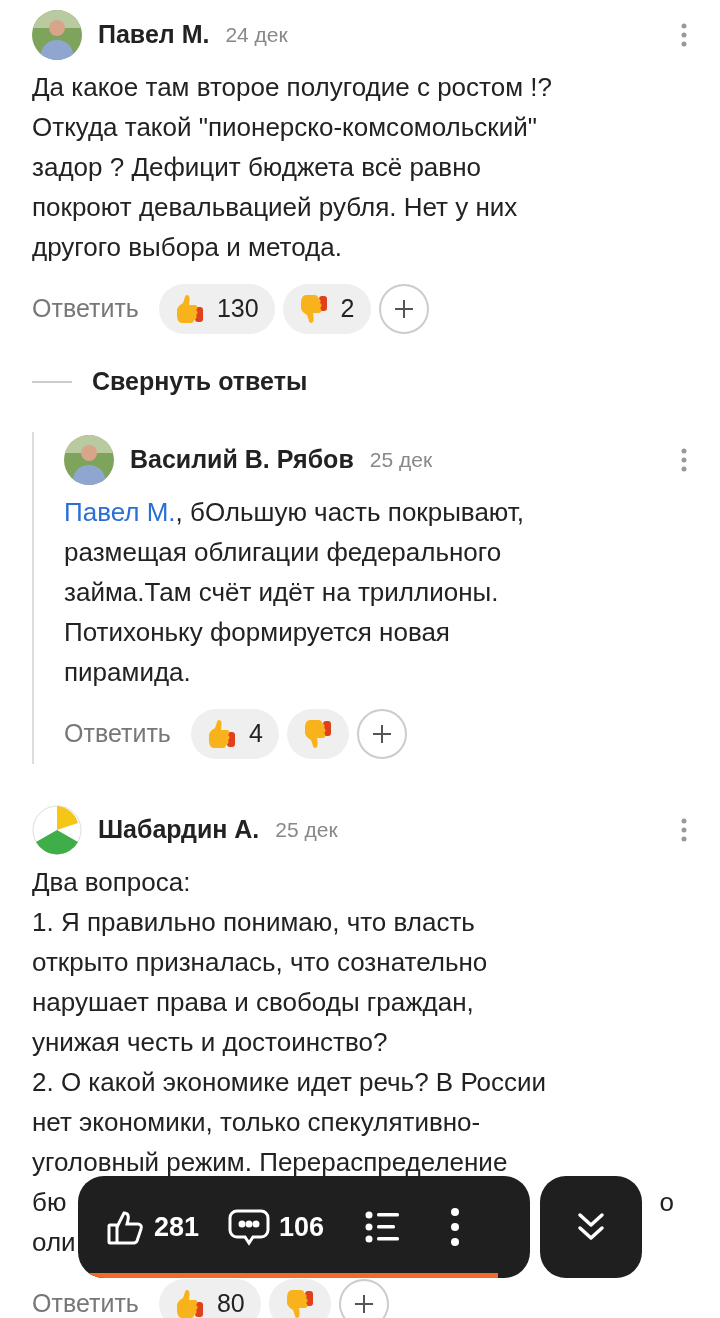  What do you see at coordinates (209, 1298) in the screenshot?
I see `like-button: 80` at bounding box center [209, 1298].